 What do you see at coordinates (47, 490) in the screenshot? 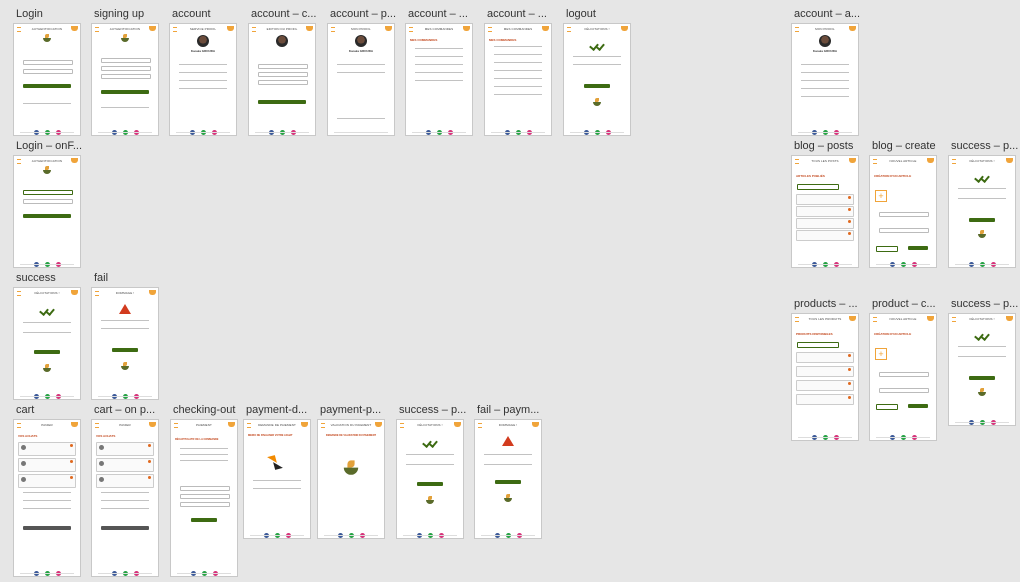
I see `frame-cart: cart Panier VOS ACHATS` at bounding box center [47, 490].